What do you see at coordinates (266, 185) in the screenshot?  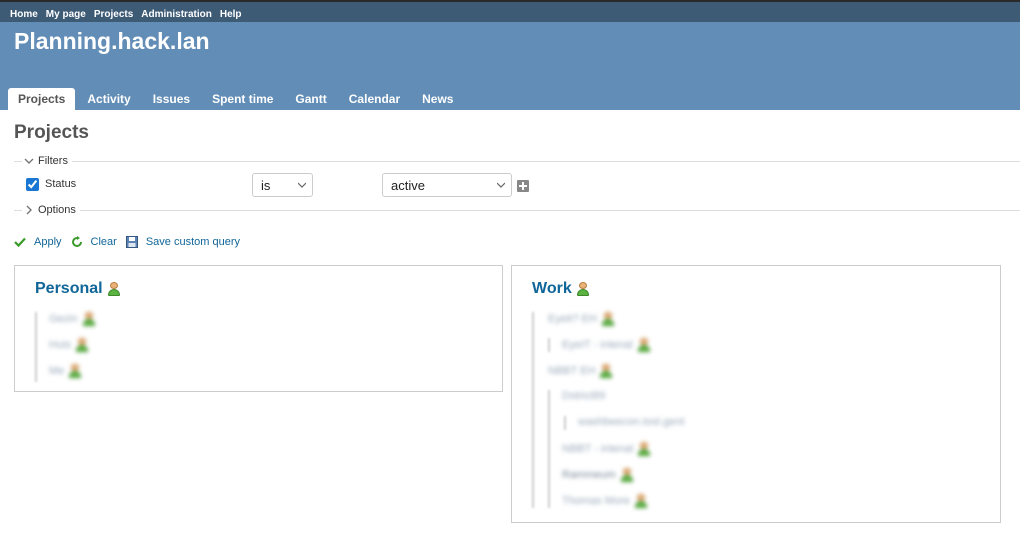 I see `status-operator-value: is` at bounding box center [266, 185].